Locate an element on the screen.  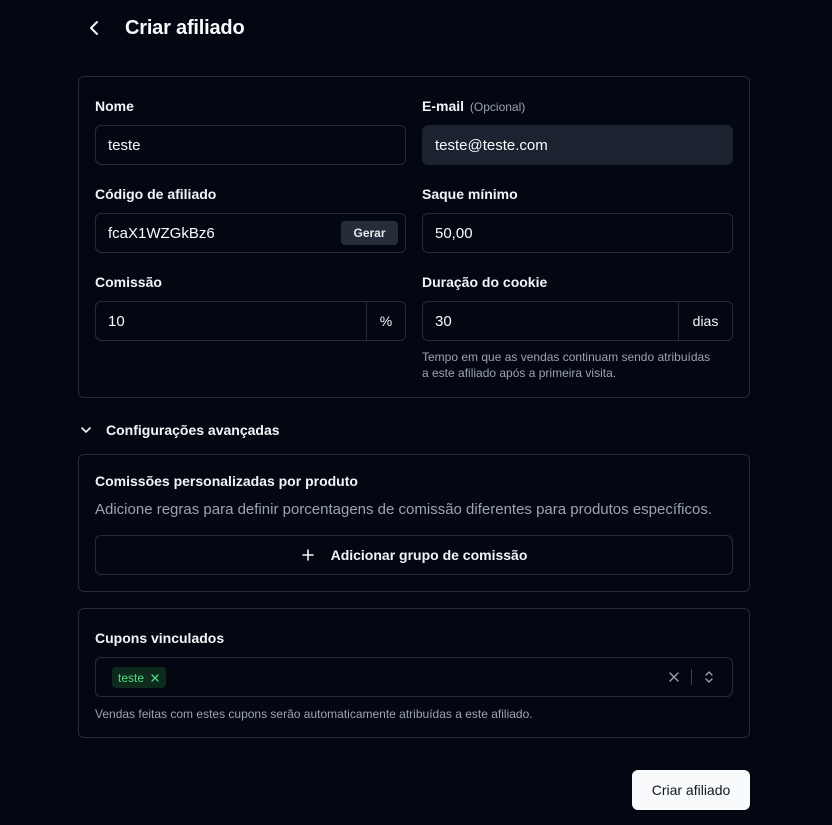
email-label: E-mail (Opcional) is located at coordinates (473, 106).